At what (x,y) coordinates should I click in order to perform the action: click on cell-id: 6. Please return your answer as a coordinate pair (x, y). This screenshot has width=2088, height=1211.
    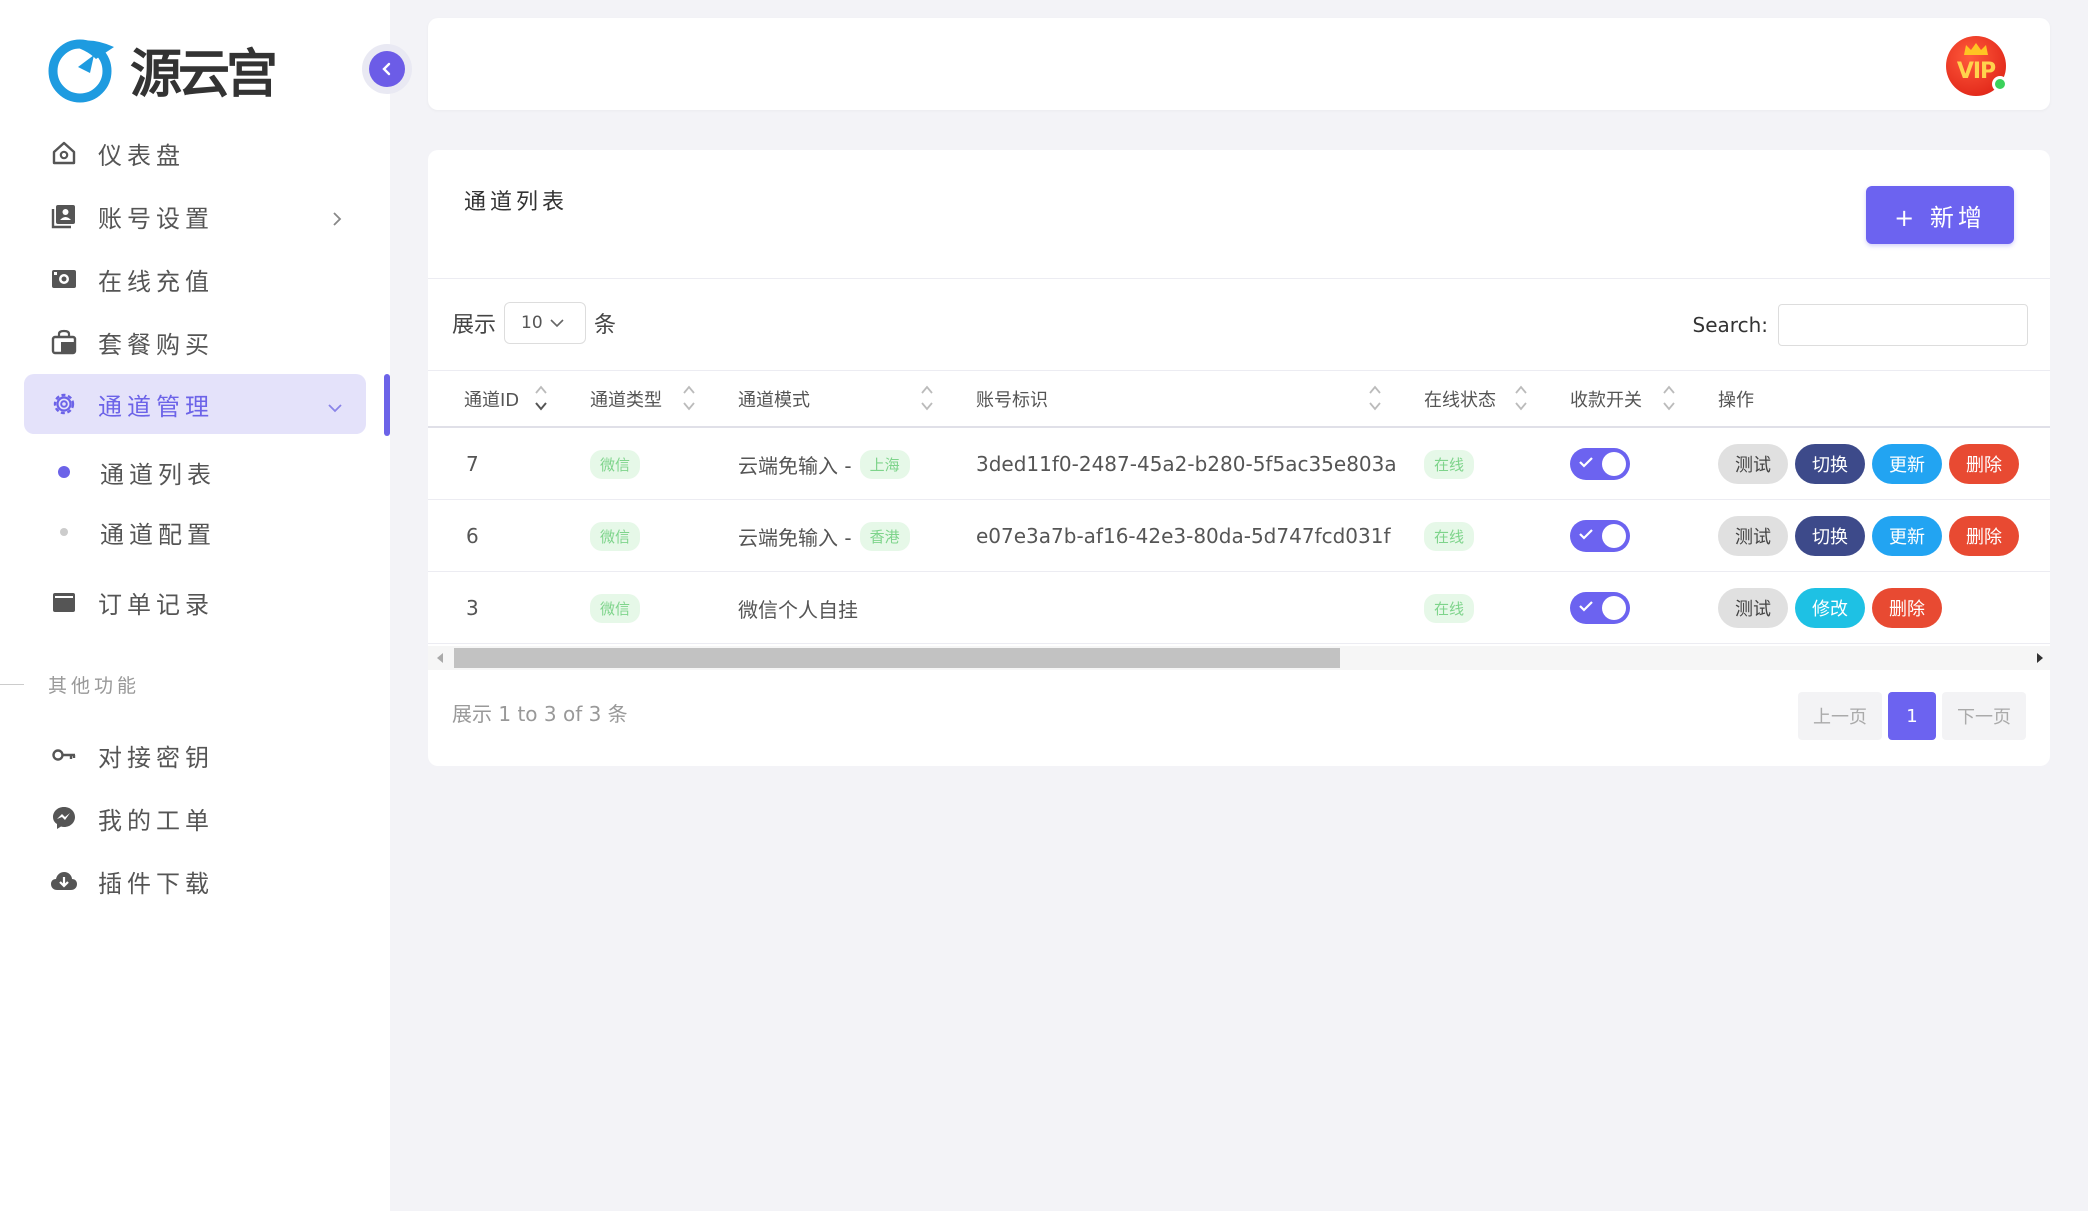
    Looking at the image, I should click on (472, 536).